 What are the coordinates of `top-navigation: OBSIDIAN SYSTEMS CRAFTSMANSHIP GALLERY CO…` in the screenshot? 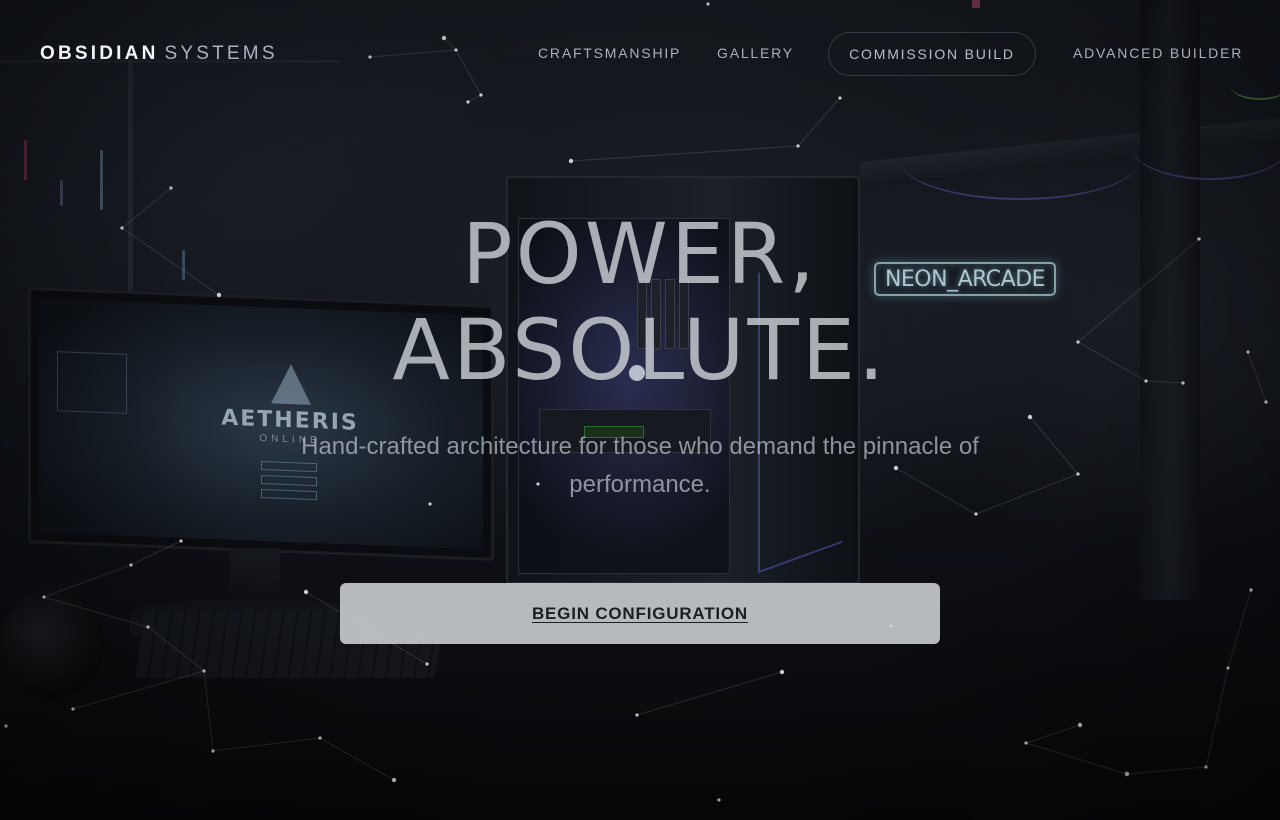 It's located at (640, 53).